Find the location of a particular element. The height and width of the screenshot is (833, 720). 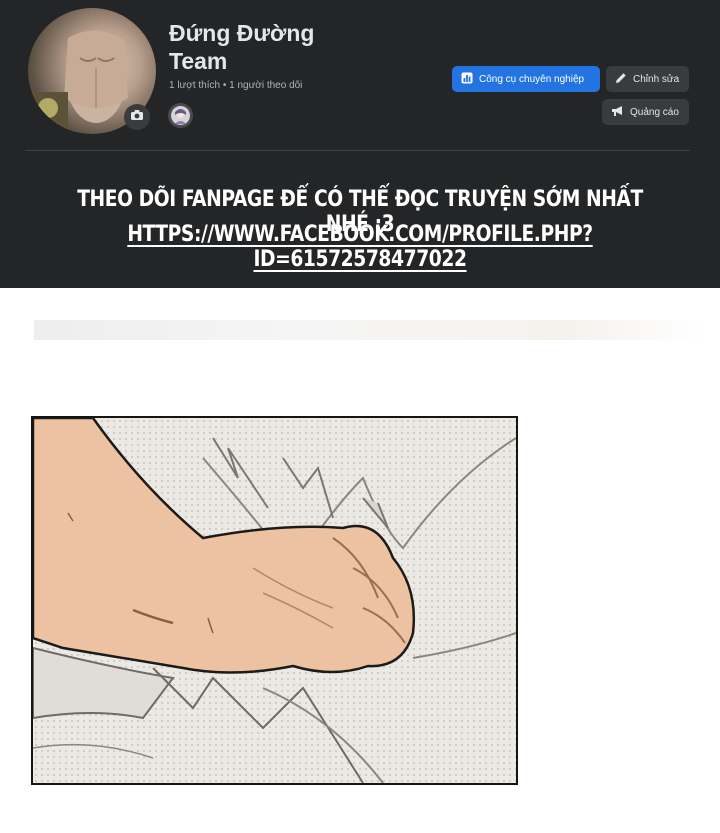

edit-button: Chỉnh sửa is located at coordinates (647, 79).